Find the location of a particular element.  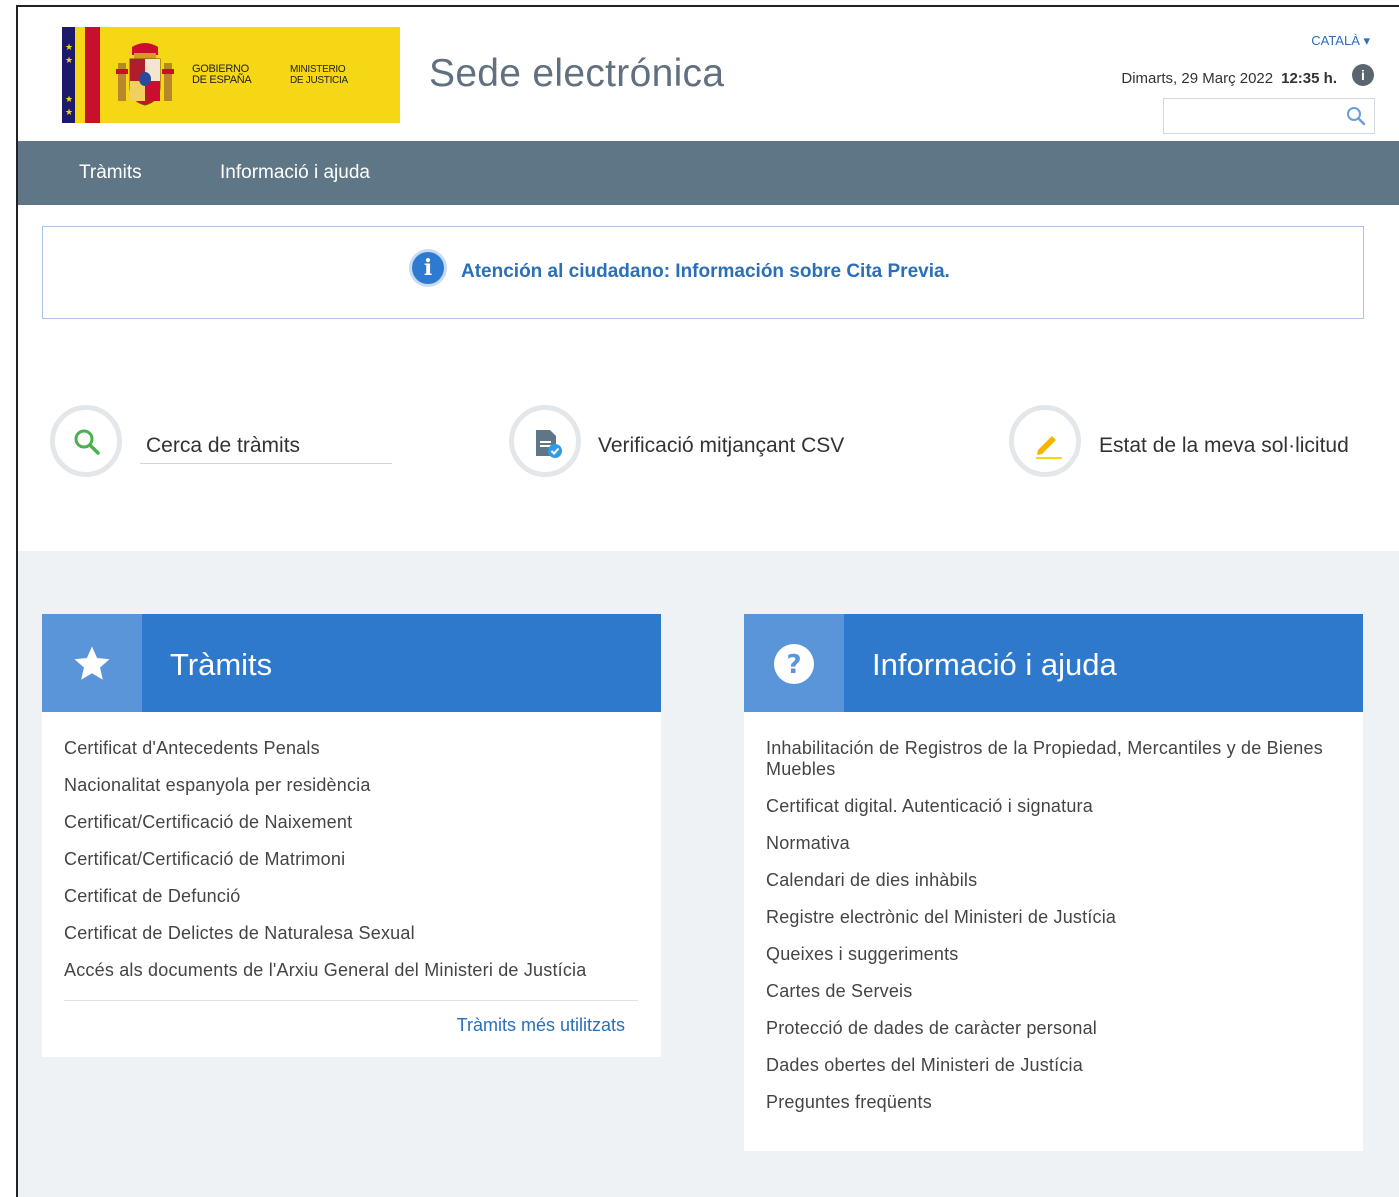

csv-verification-label: Verificació mitjançant CSV is located at coordinates (721, 446).